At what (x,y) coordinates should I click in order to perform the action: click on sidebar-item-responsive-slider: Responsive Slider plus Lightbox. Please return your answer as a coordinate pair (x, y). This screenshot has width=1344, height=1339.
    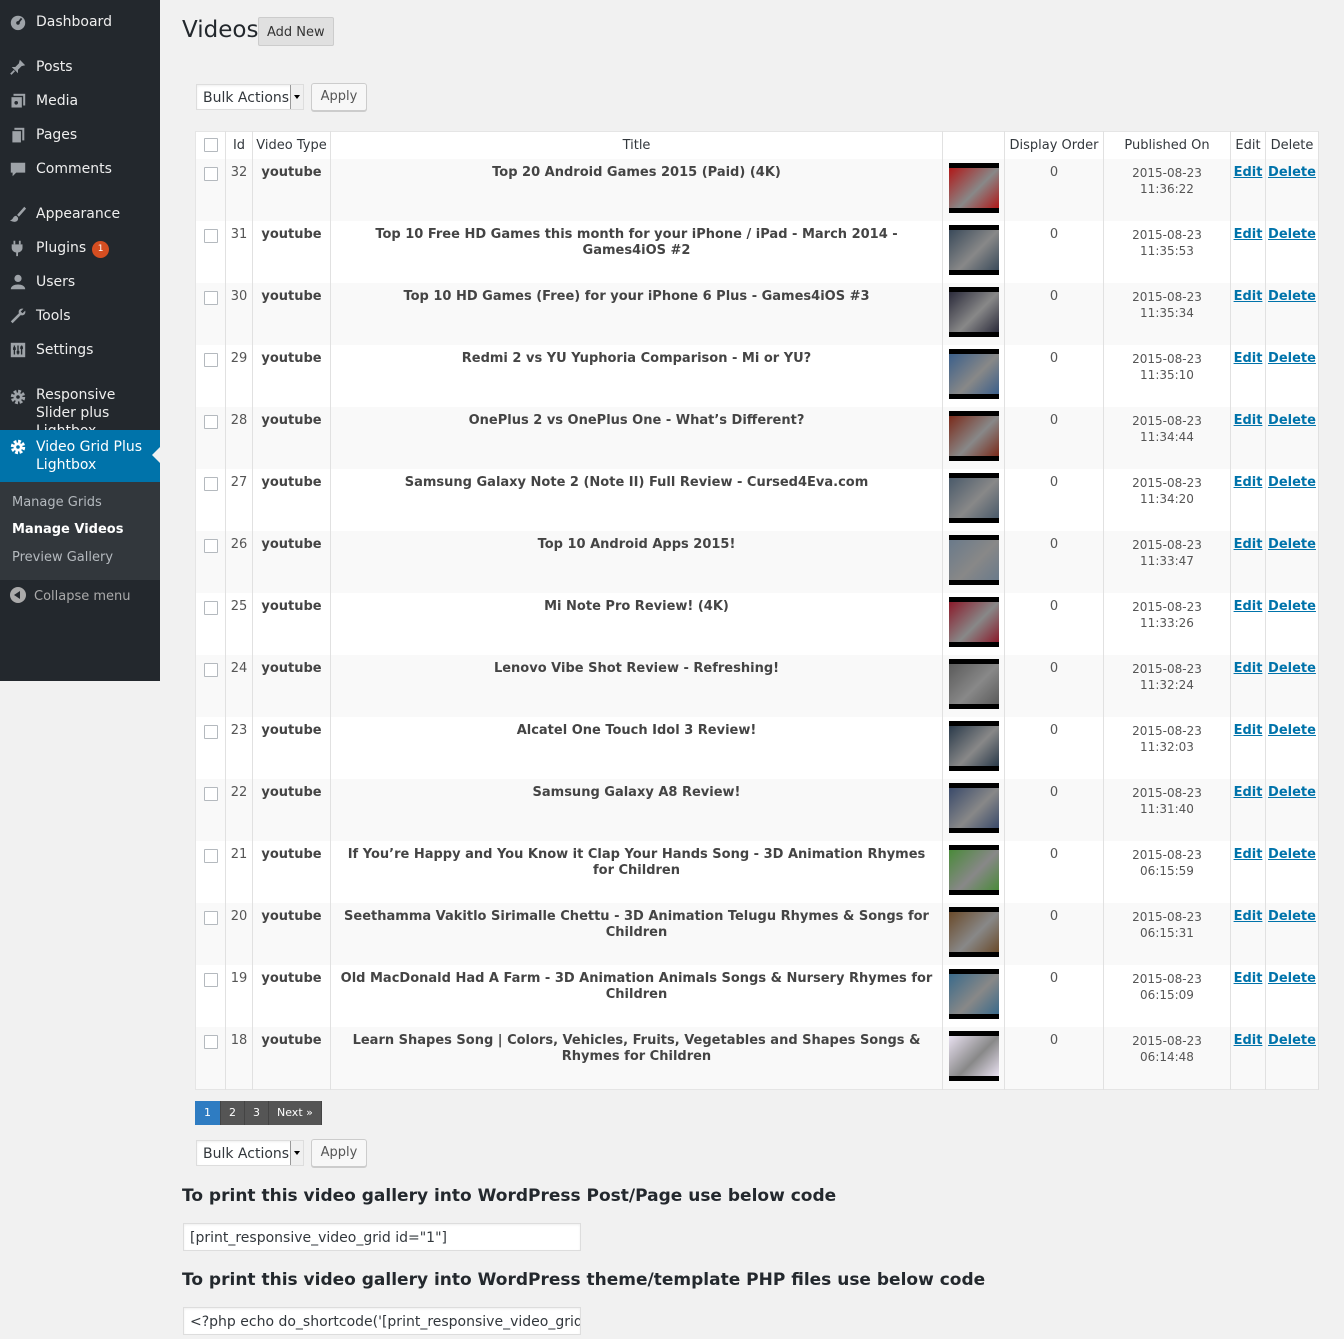
    Looking at the image, I should click on (80, 412).